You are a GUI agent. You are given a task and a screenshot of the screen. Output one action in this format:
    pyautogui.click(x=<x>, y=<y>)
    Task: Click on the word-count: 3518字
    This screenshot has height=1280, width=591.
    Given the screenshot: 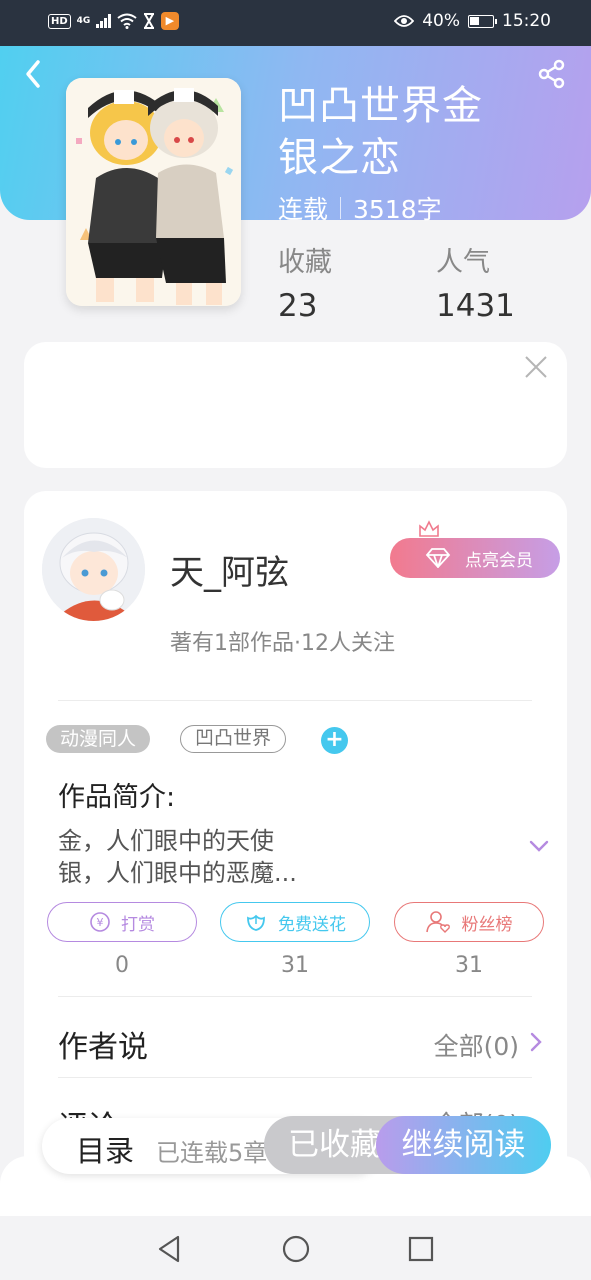 What is the action you would take?
    pyautogui.click(x=397, y=209)
    